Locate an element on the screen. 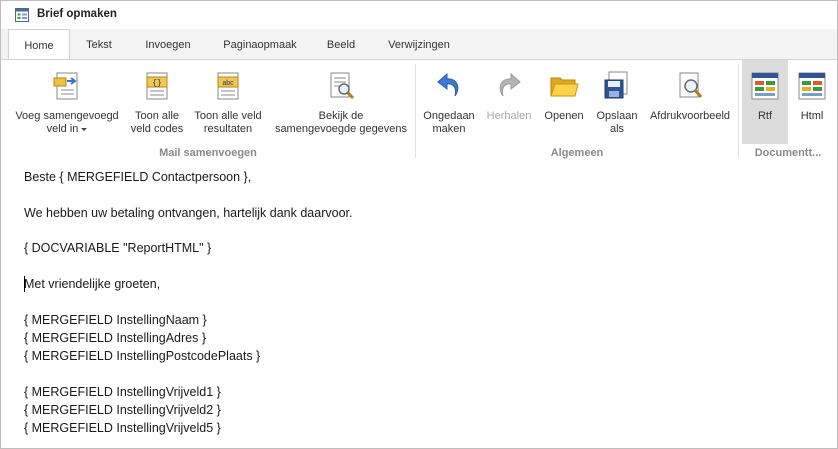  html-label: Html is located at coordinates (812, 116).